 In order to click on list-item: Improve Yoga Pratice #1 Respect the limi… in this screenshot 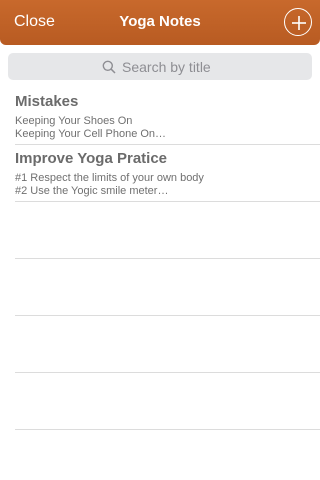, I will do `click(167, 173)`.